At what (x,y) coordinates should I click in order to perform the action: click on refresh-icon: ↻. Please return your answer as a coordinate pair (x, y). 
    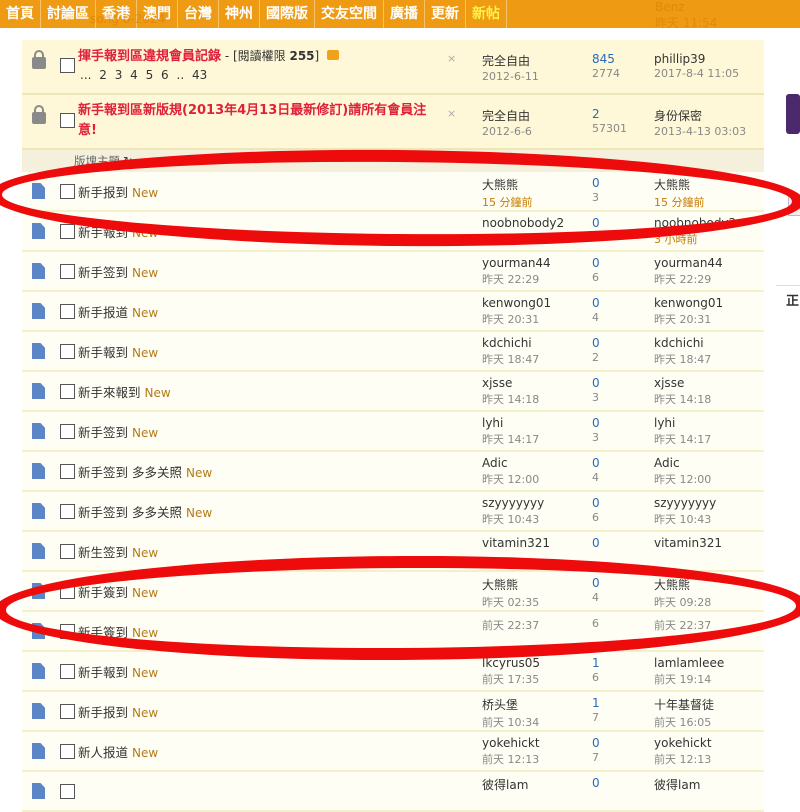
    Looking at the image, I should click on (128, 161).